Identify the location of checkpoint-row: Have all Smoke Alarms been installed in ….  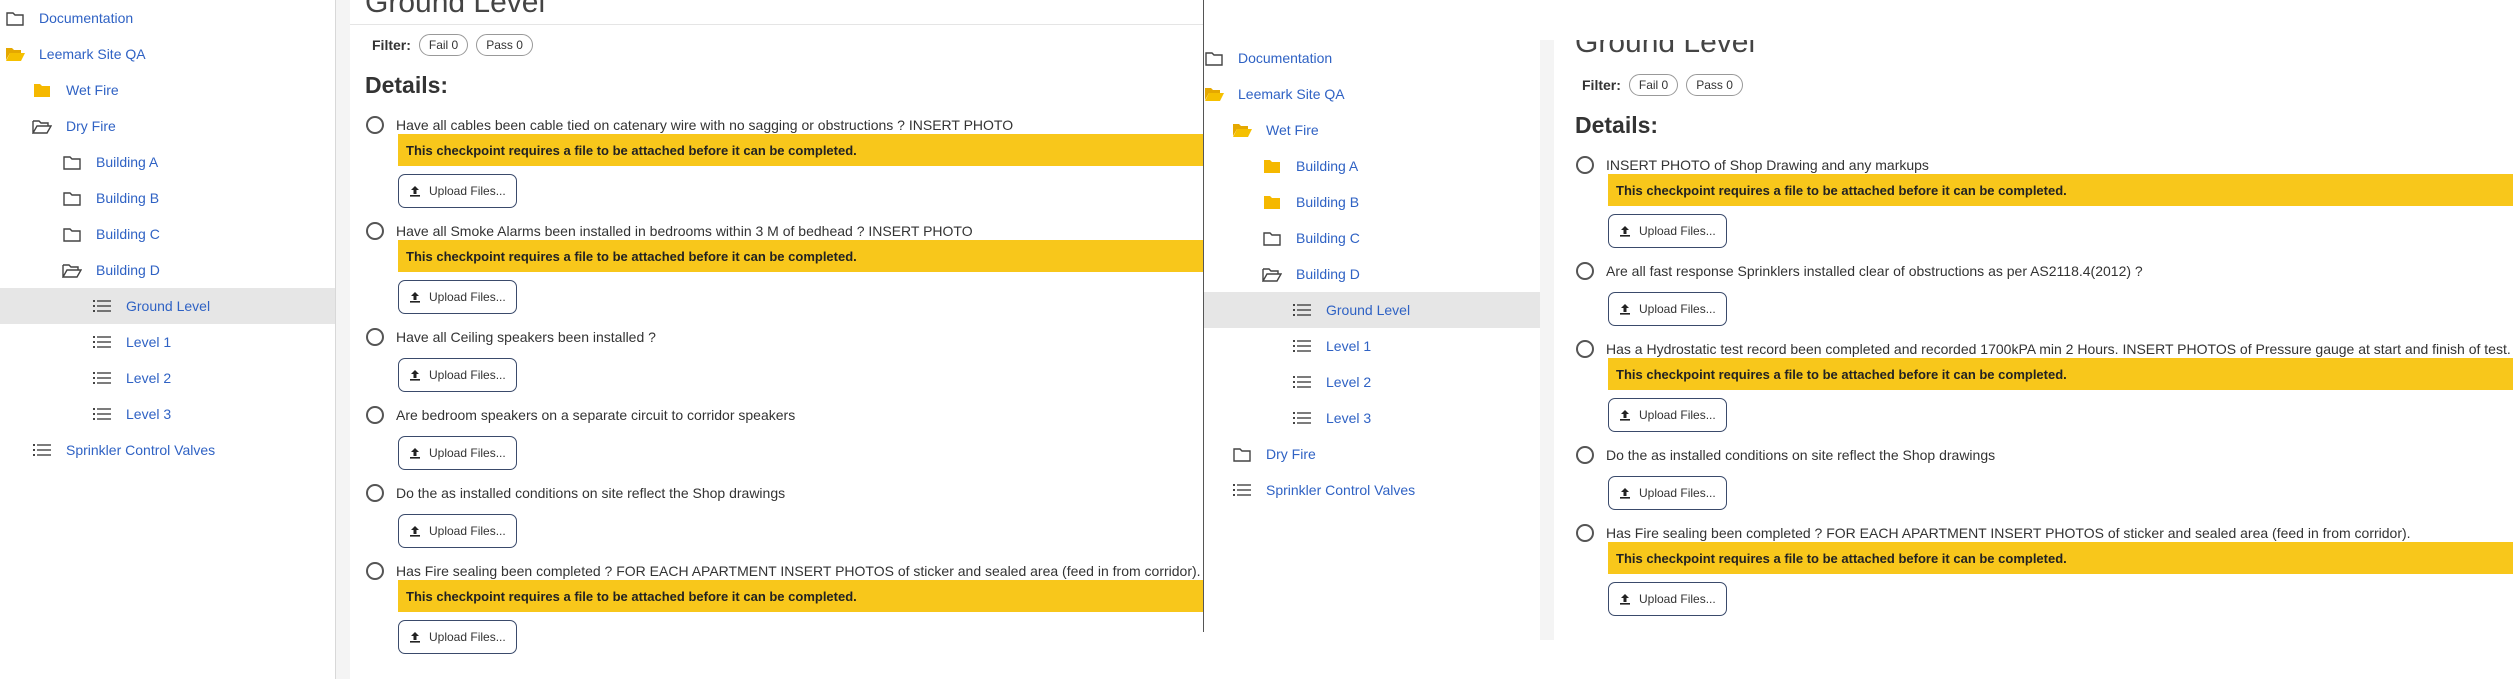
(669, 231).